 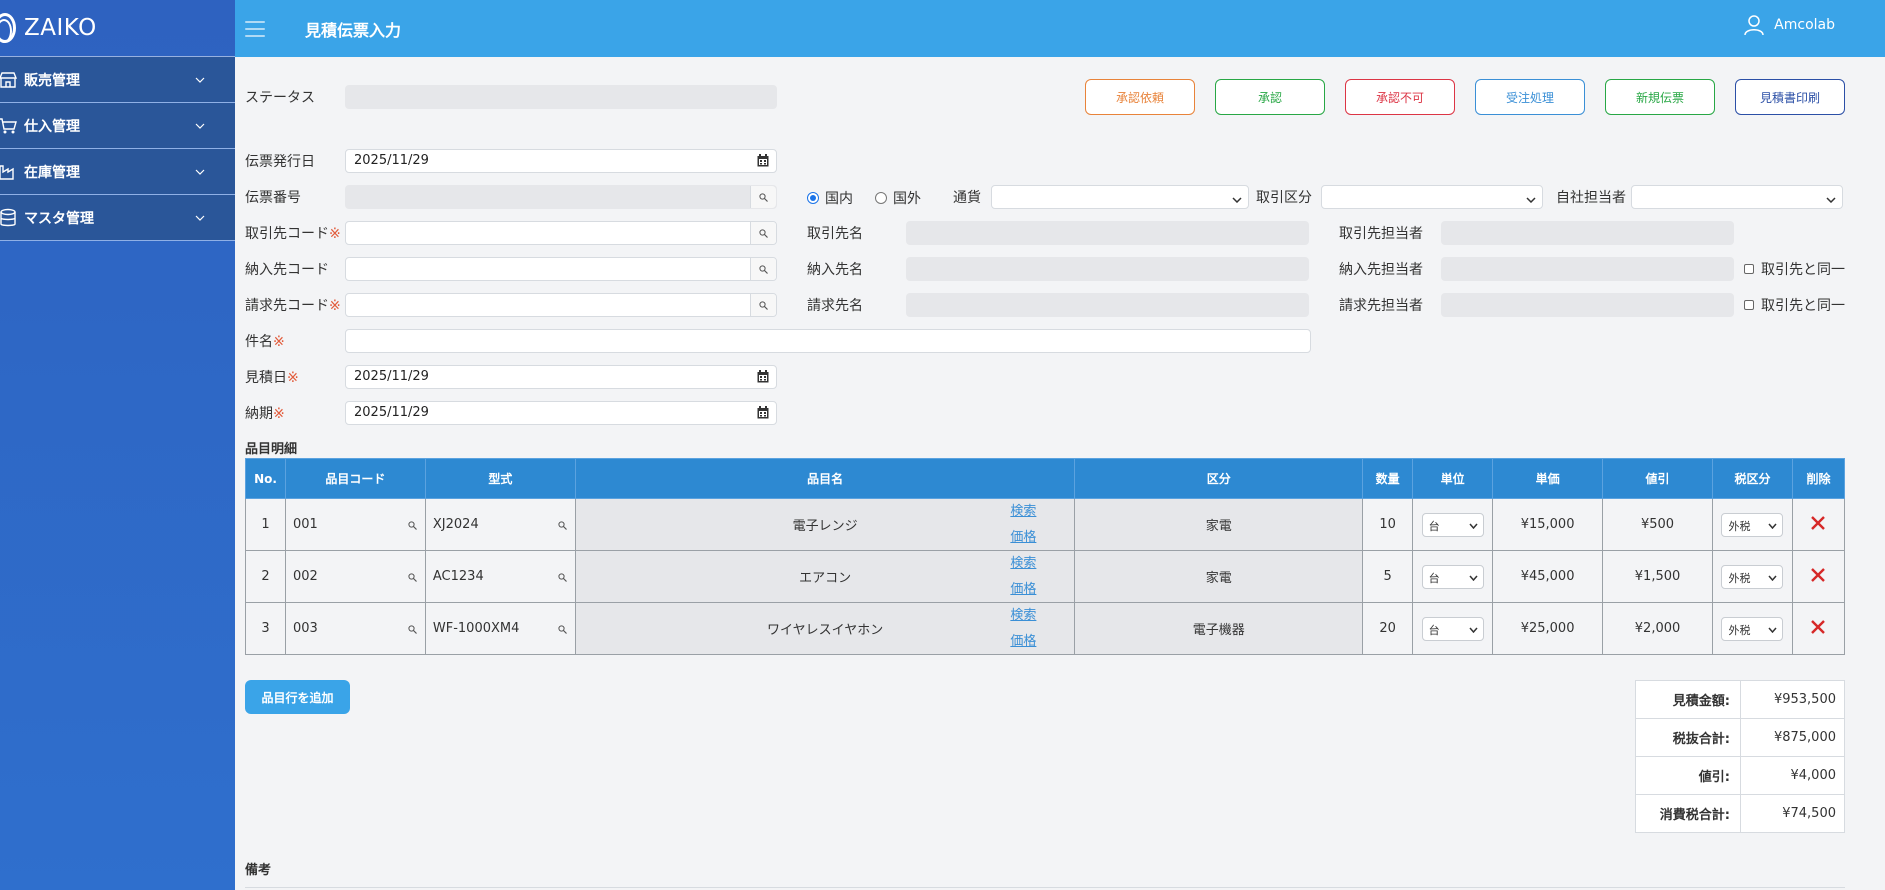 I want to click on delivery-person-label: 納入先担当者, so click(x=1381, y=270).